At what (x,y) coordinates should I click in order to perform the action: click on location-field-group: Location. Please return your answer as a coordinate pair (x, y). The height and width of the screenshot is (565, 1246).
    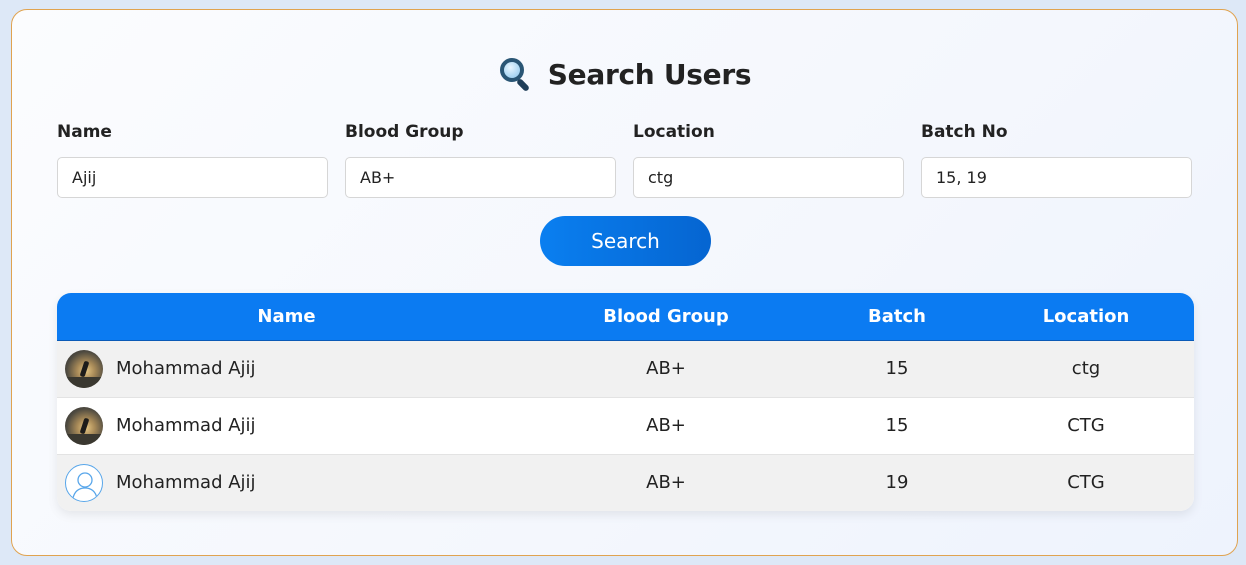
    Looking at the image, I should click on (768, 160).